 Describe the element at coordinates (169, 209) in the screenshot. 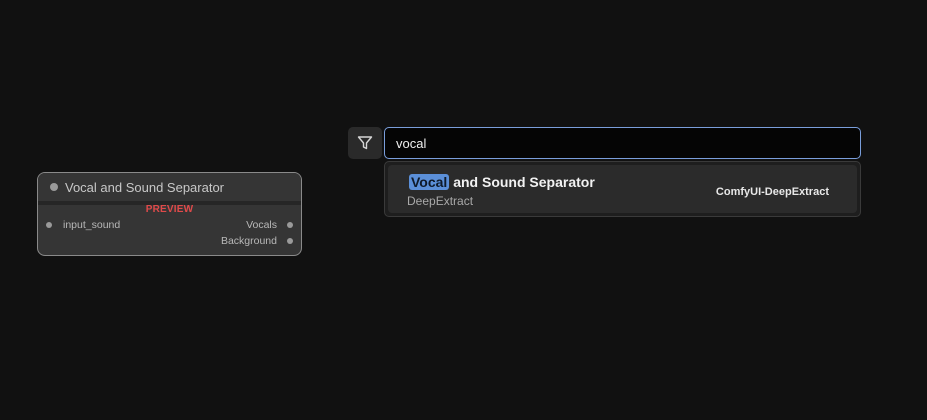

I see `preview-badge: PREVIEW` at that location.